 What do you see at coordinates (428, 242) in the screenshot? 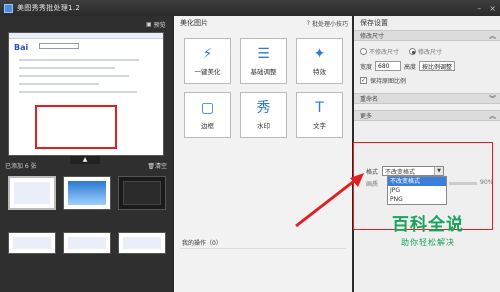
I see `watermark-subtitle: 助你轻松解决` at bounding box center [428, 242].